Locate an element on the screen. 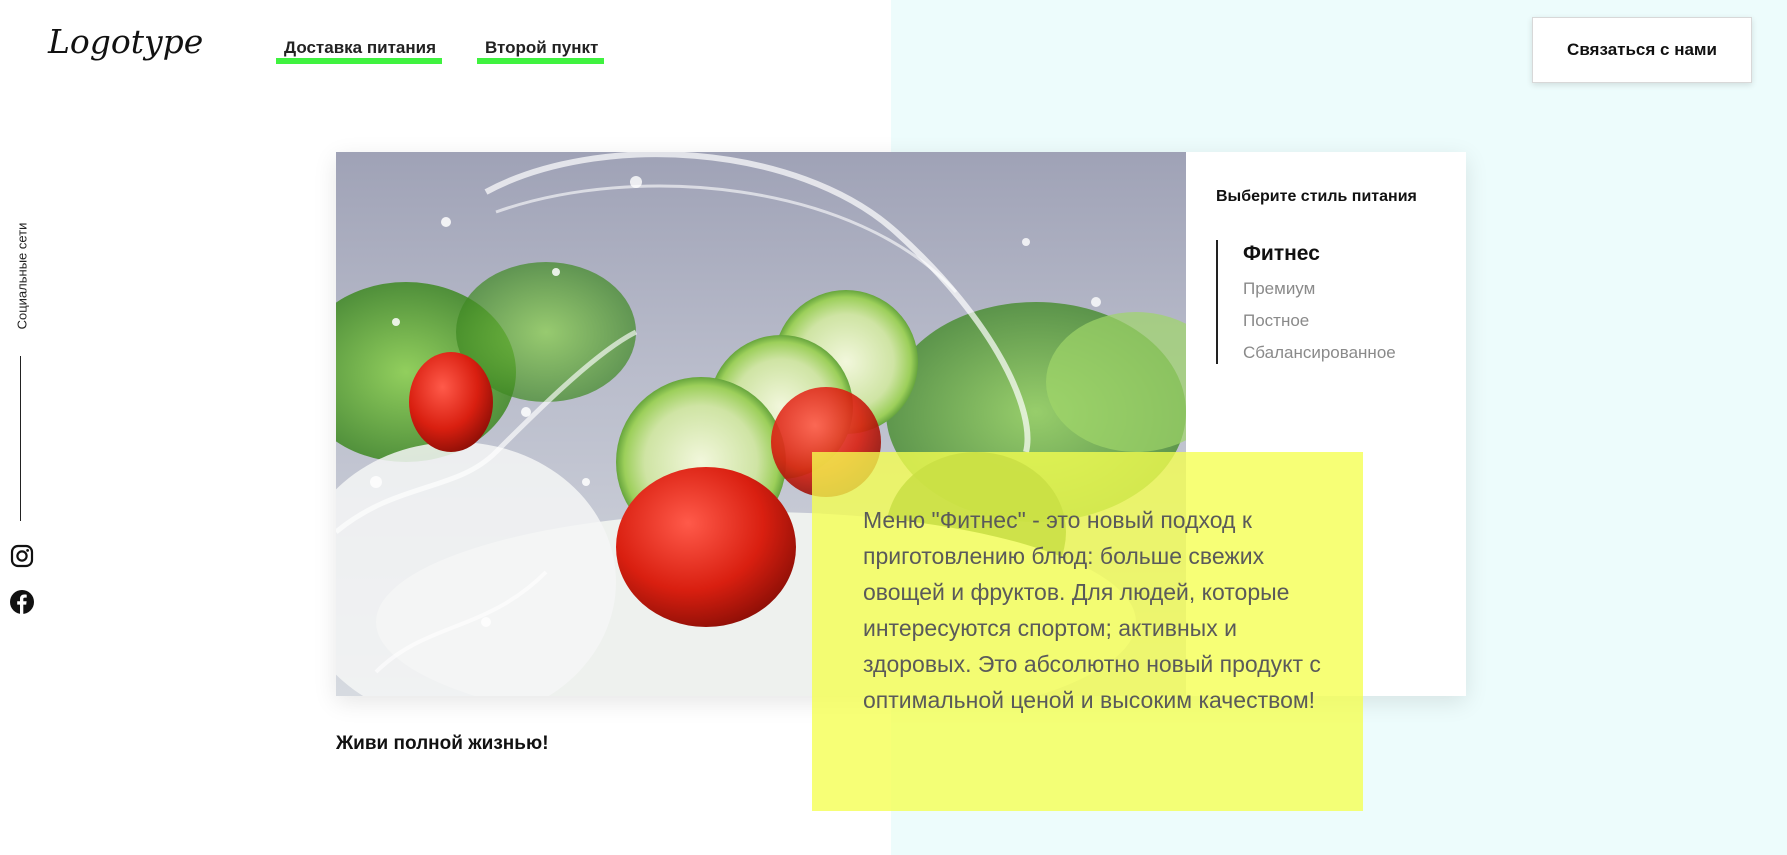  nav-item-label: Доставка питания is located at coordinates (360, 47).